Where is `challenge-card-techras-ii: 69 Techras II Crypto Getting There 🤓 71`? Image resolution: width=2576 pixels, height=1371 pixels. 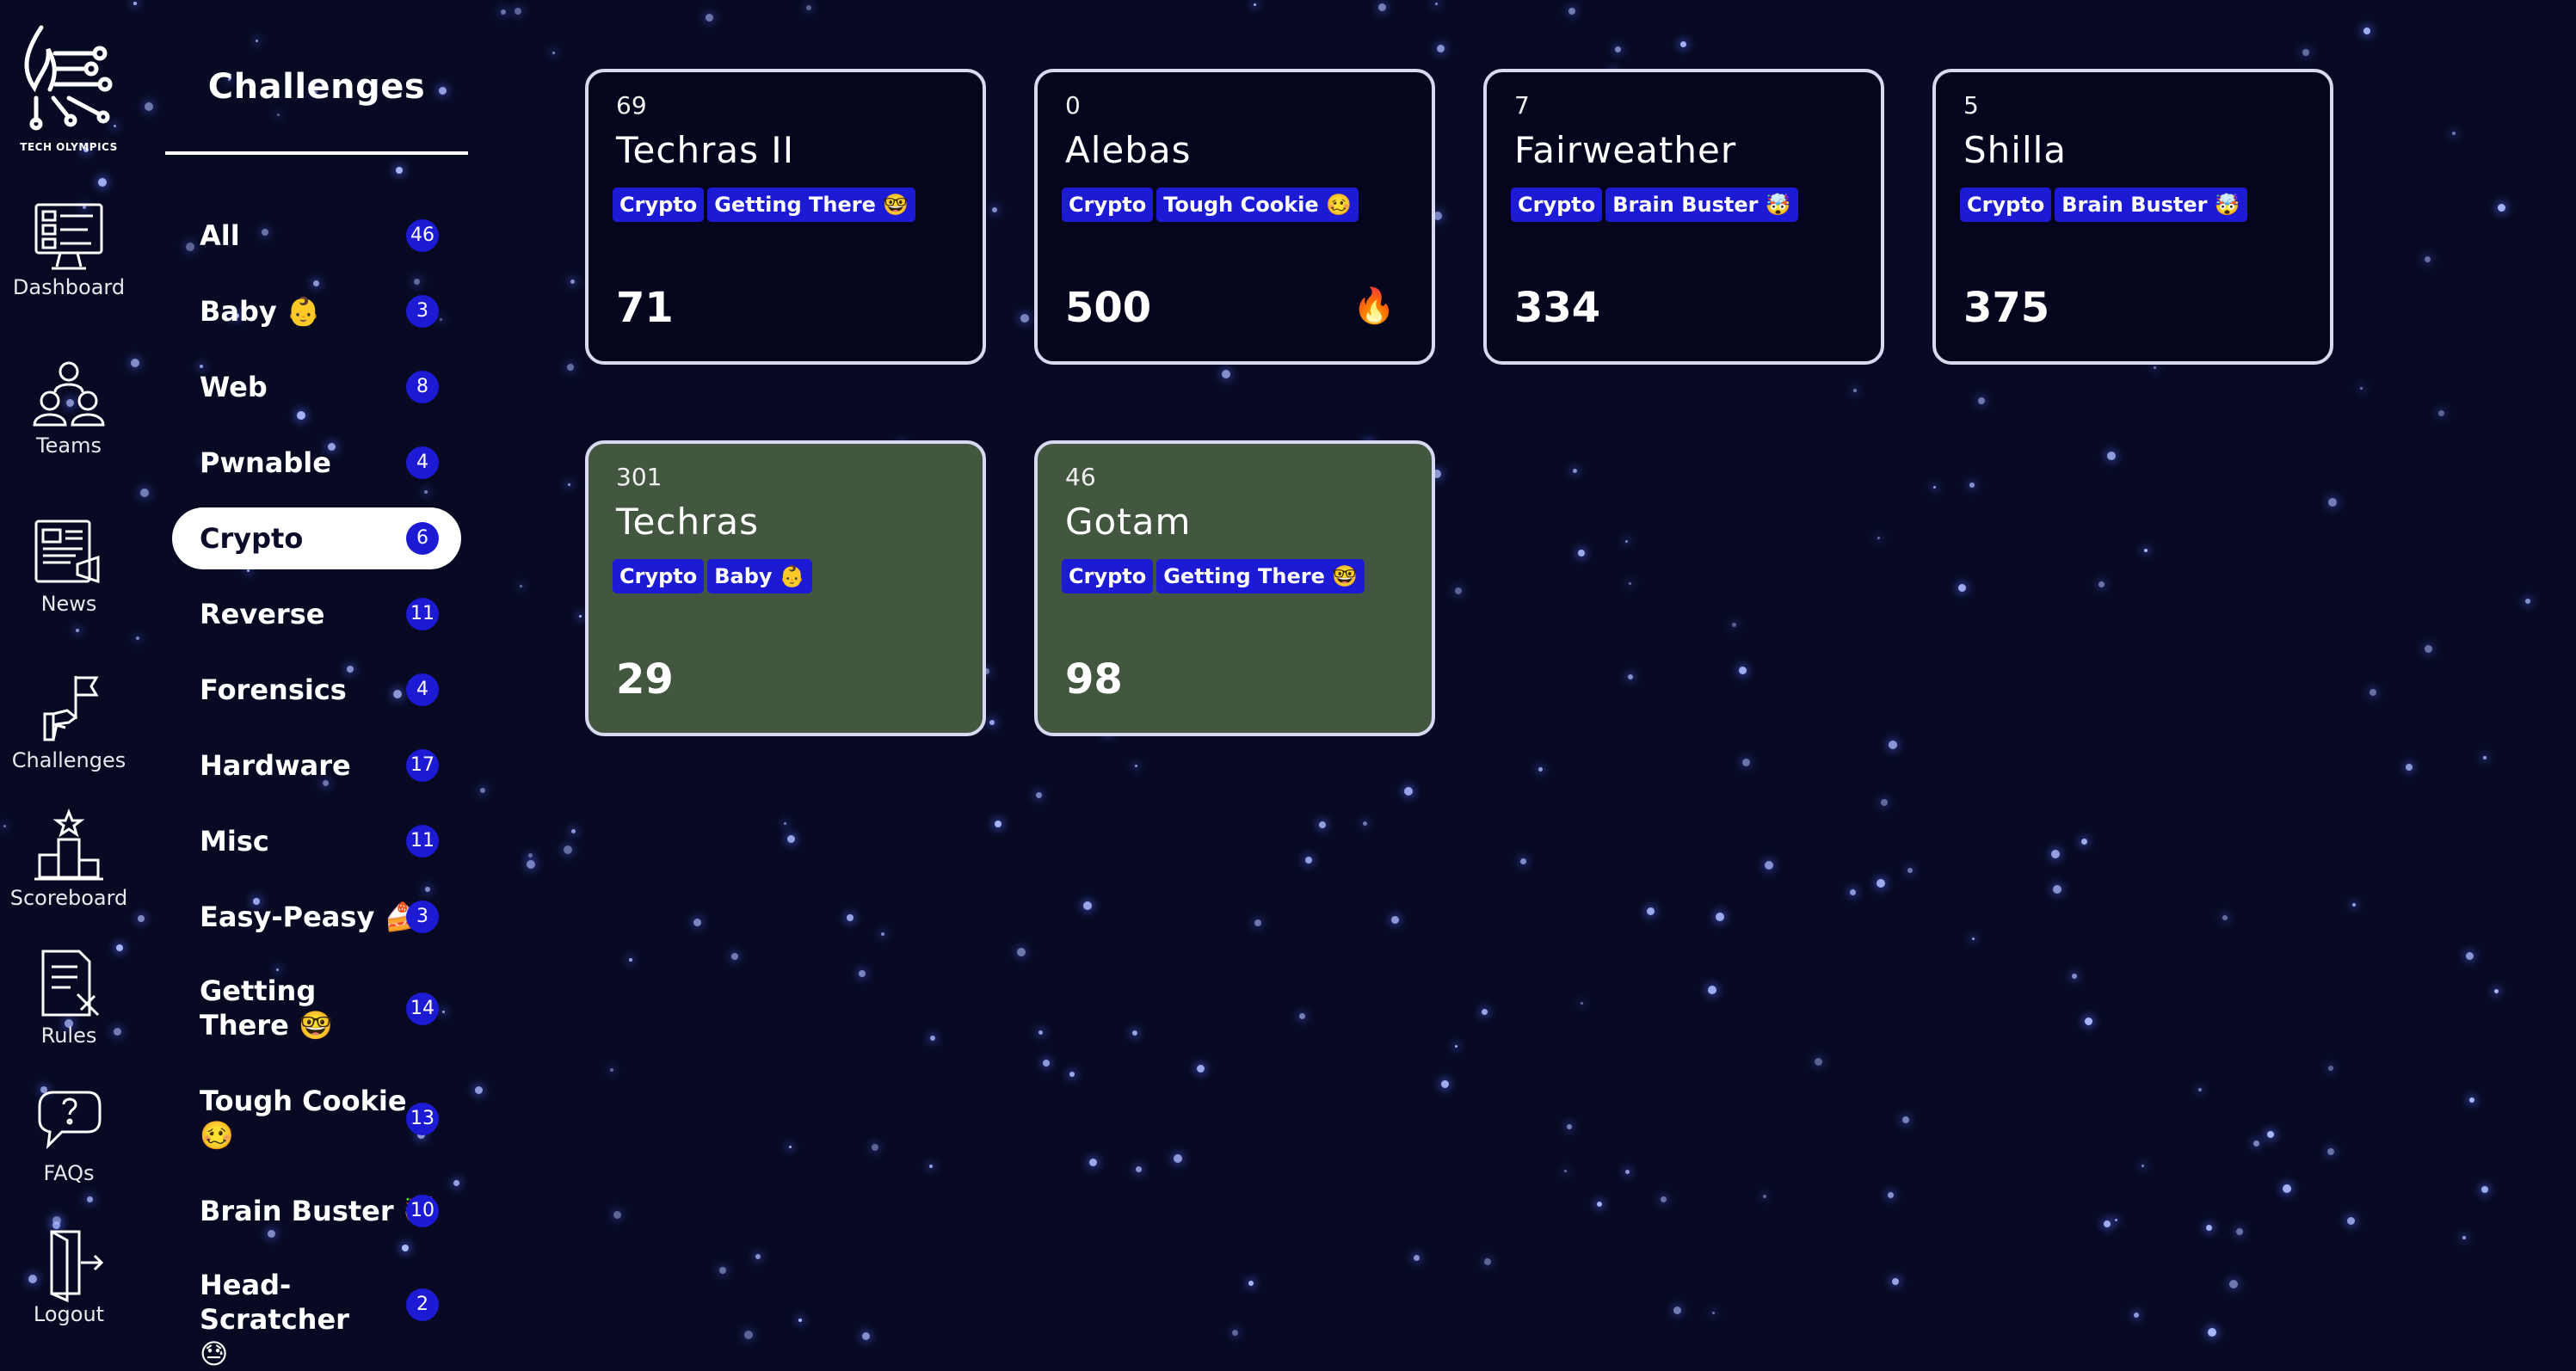
challenge-card-techras-ii: 69 Techras II Crypto Getting There 🤓 71 is located at coordinates (785, 217).